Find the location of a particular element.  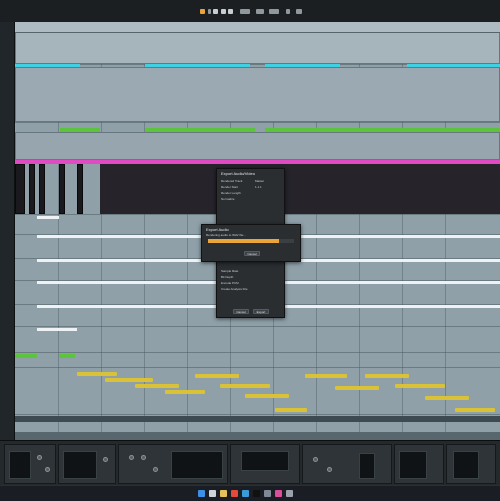

export-row-label: Create Analysis File is located at coordinates (234, 289).